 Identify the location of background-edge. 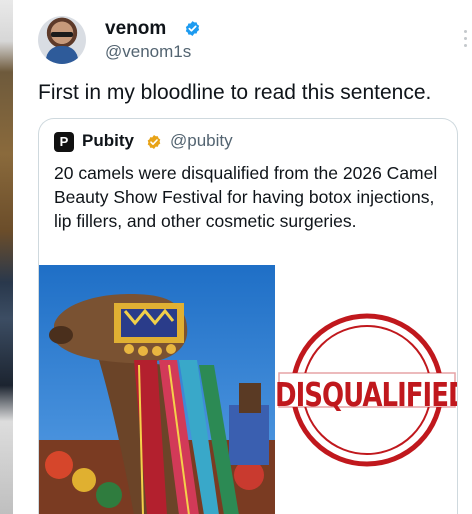
(6, 257).